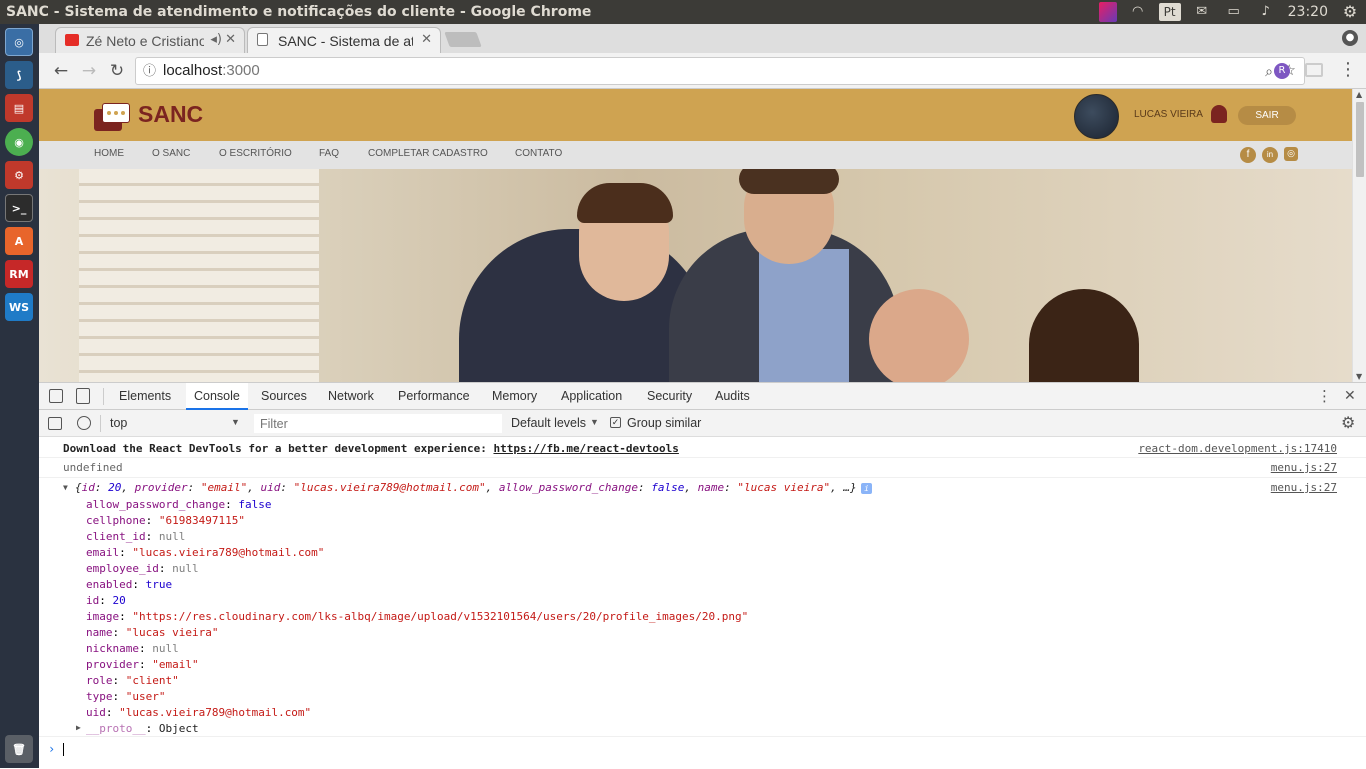 The image size is (1366, 769). What do you see at coordinates (789, 181) in the screenshot?
I see `person-center-hair` at bounding box center [789, 181].